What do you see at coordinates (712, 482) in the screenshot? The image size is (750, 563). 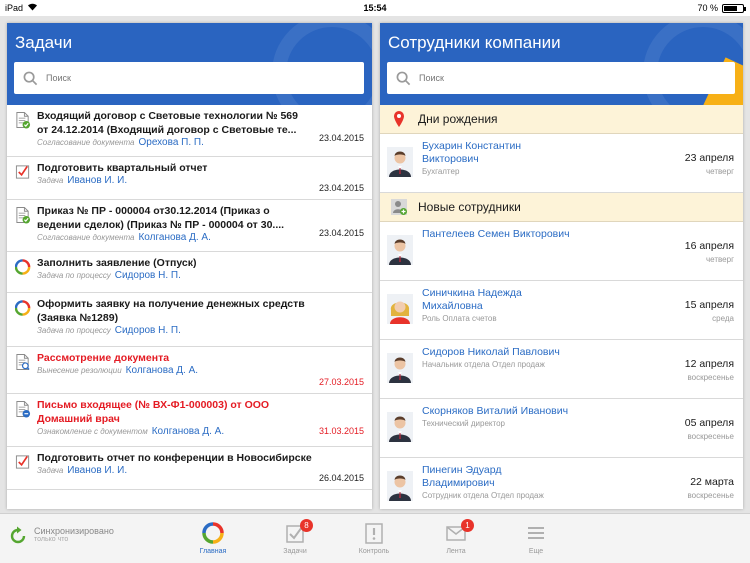 I see `employee-date: 22 марта` at bounding box center [712, 482].